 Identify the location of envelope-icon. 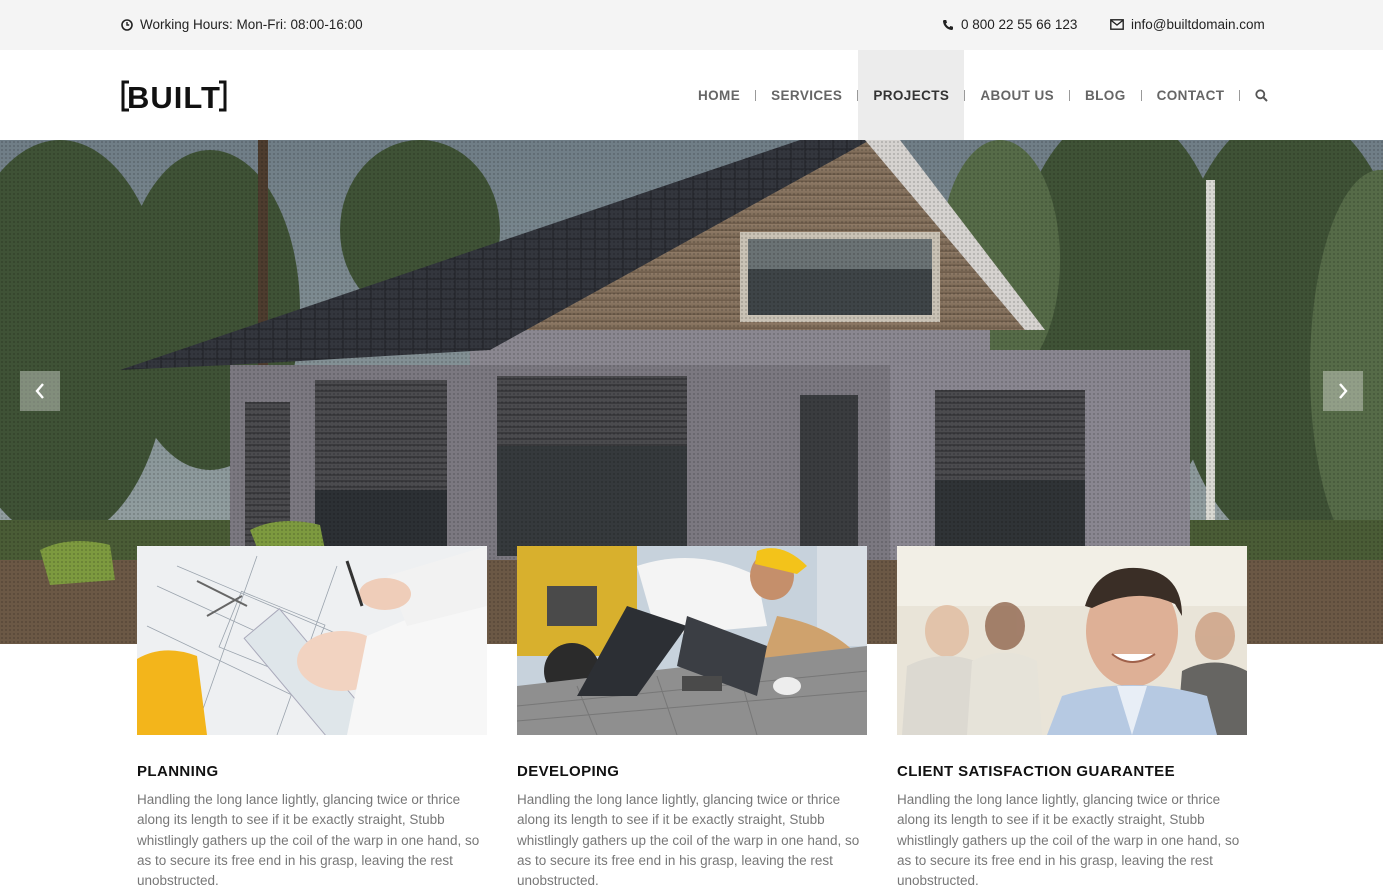
(1117, 24).